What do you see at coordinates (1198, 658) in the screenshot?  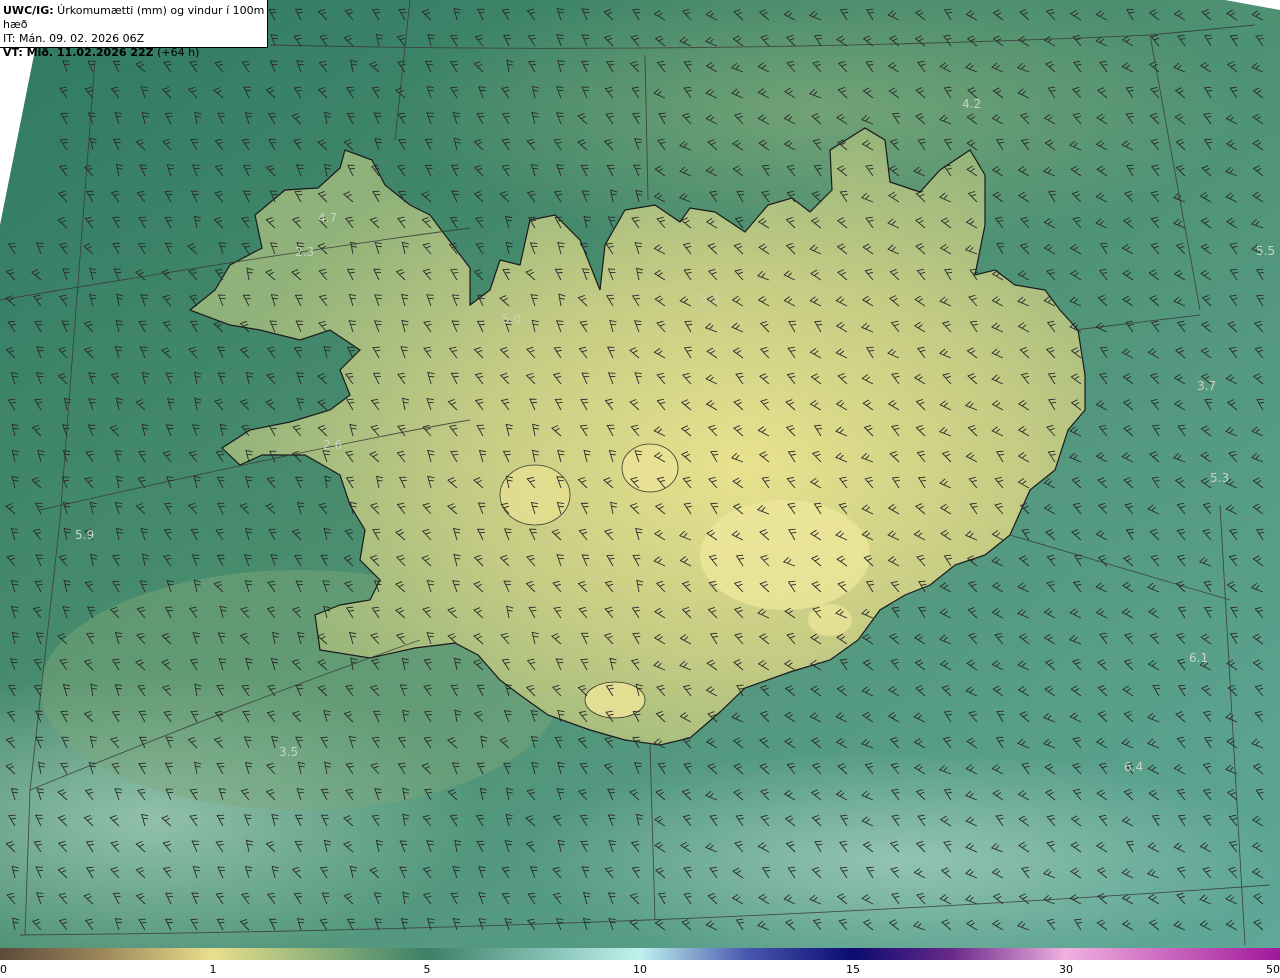 I see `value-label: 6.1` at bounding box center [1198, 658].